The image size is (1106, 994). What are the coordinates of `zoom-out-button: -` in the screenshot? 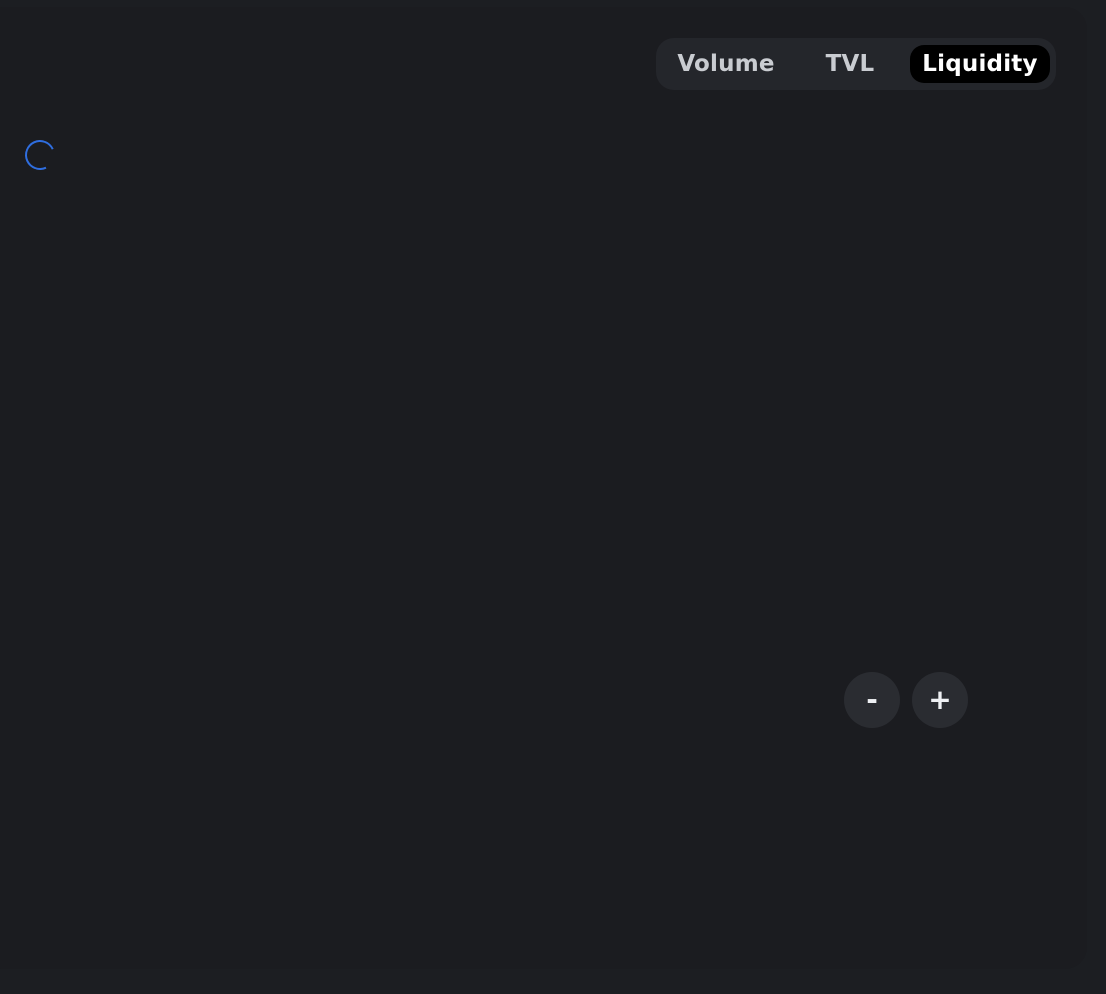 It's located at (872, 700).